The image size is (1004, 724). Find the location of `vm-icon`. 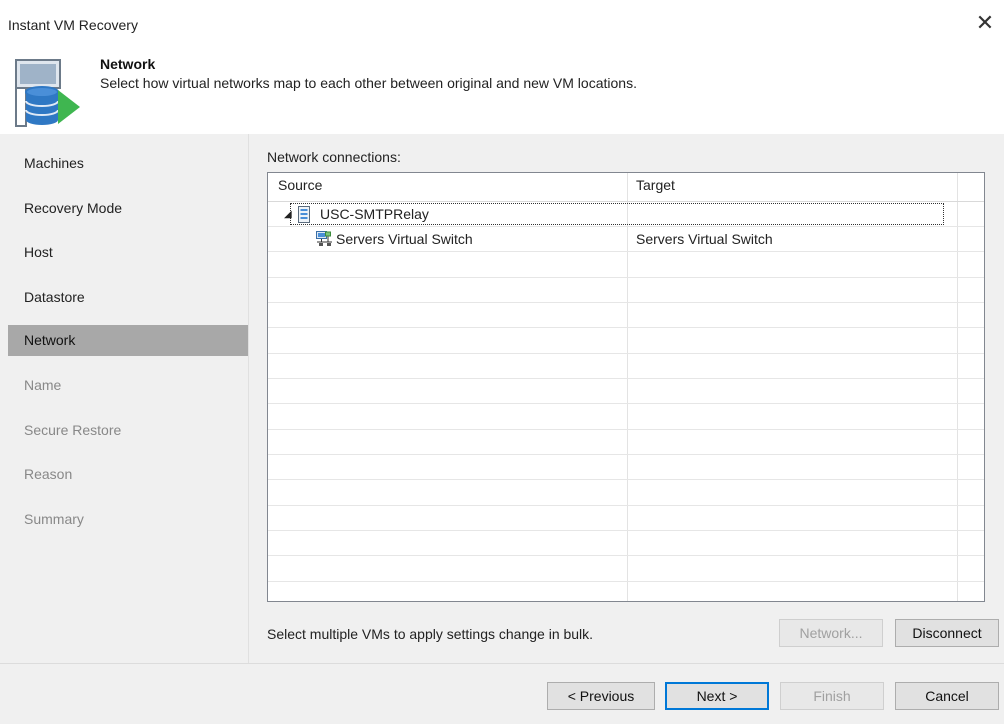

vm-icon is located at coordinates (304, 214).